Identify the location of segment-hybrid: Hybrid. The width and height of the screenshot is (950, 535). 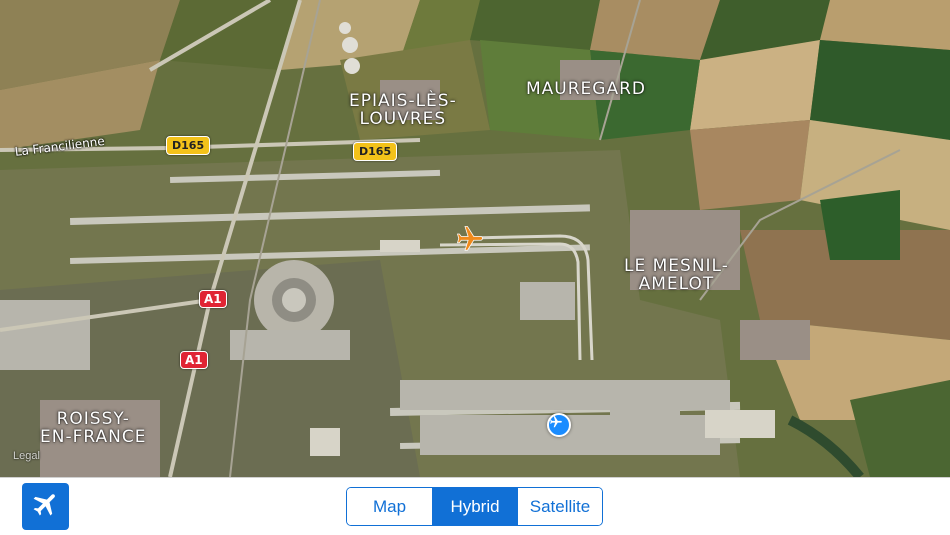
(474, 506).